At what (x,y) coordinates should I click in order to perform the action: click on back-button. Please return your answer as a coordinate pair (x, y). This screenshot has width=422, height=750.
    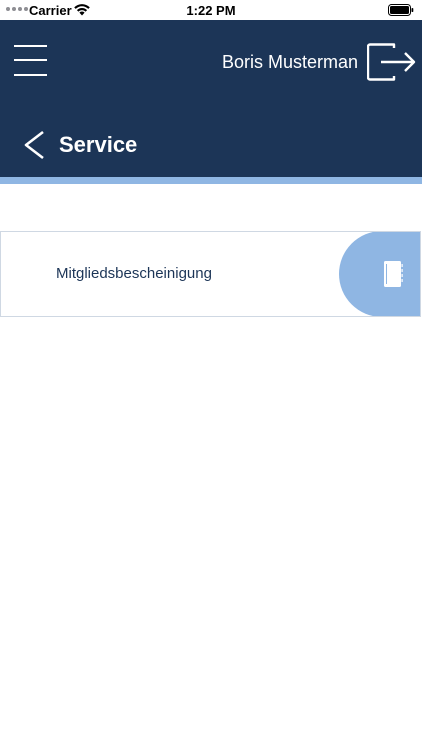
    Looking at the image, I should click on (34, 145).